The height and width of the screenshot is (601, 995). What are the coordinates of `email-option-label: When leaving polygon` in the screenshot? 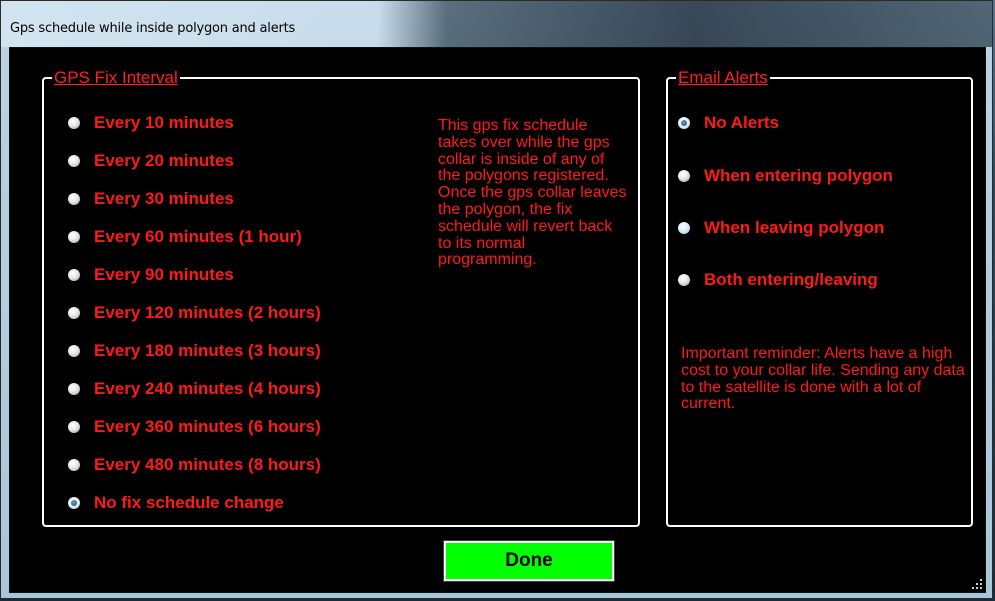 It's located at (794, 227).